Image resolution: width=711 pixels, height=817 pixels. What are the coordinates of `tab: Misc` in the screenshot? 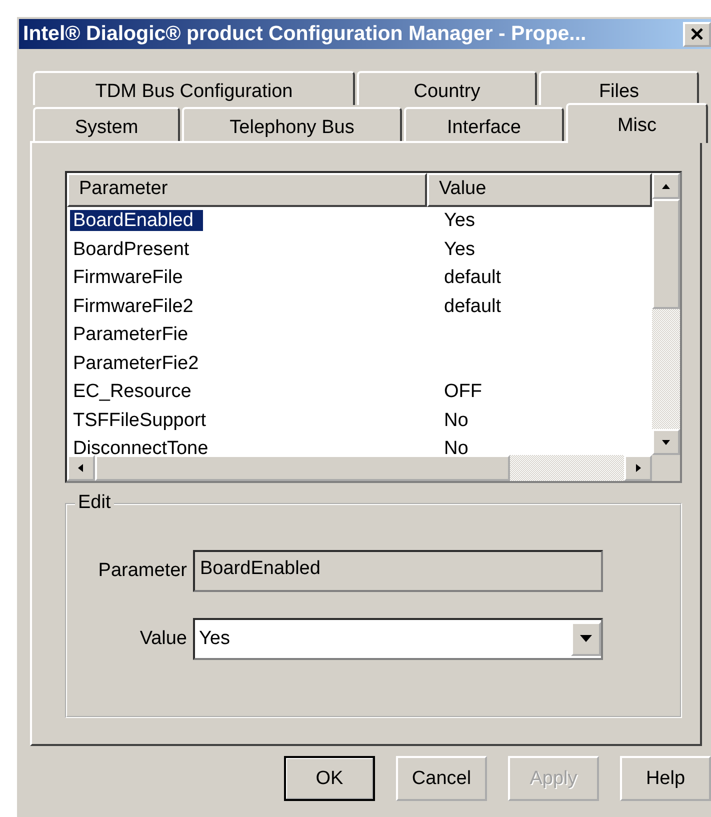 It's located at (637, 123).